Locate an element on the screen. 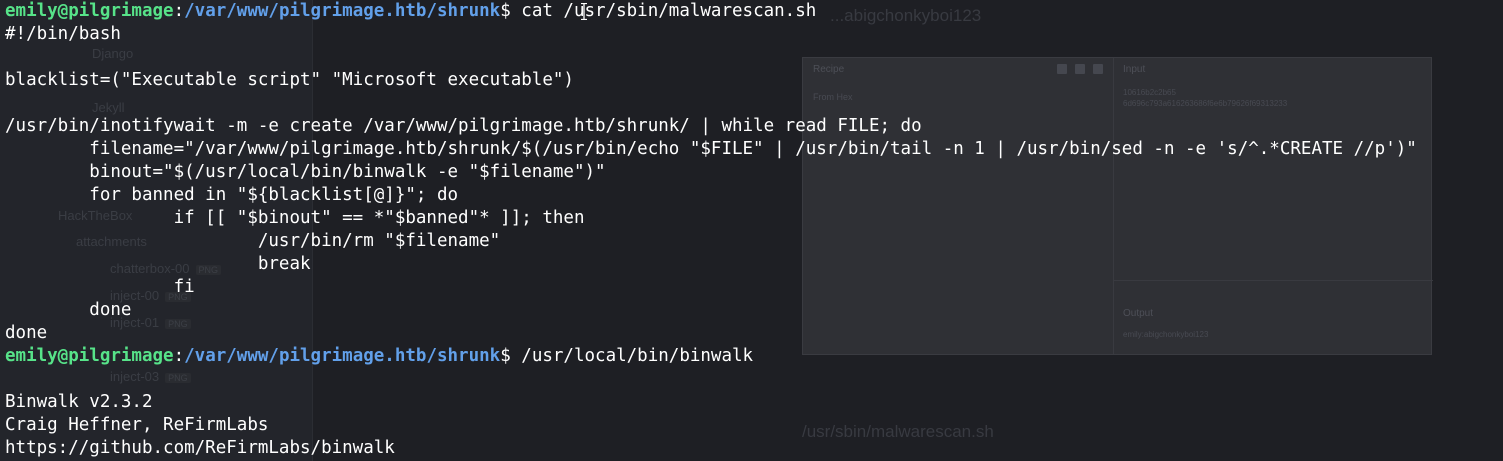  output-line: https://github.com/ReFirmLabs/binwalk is located at coordinates (200, 448).